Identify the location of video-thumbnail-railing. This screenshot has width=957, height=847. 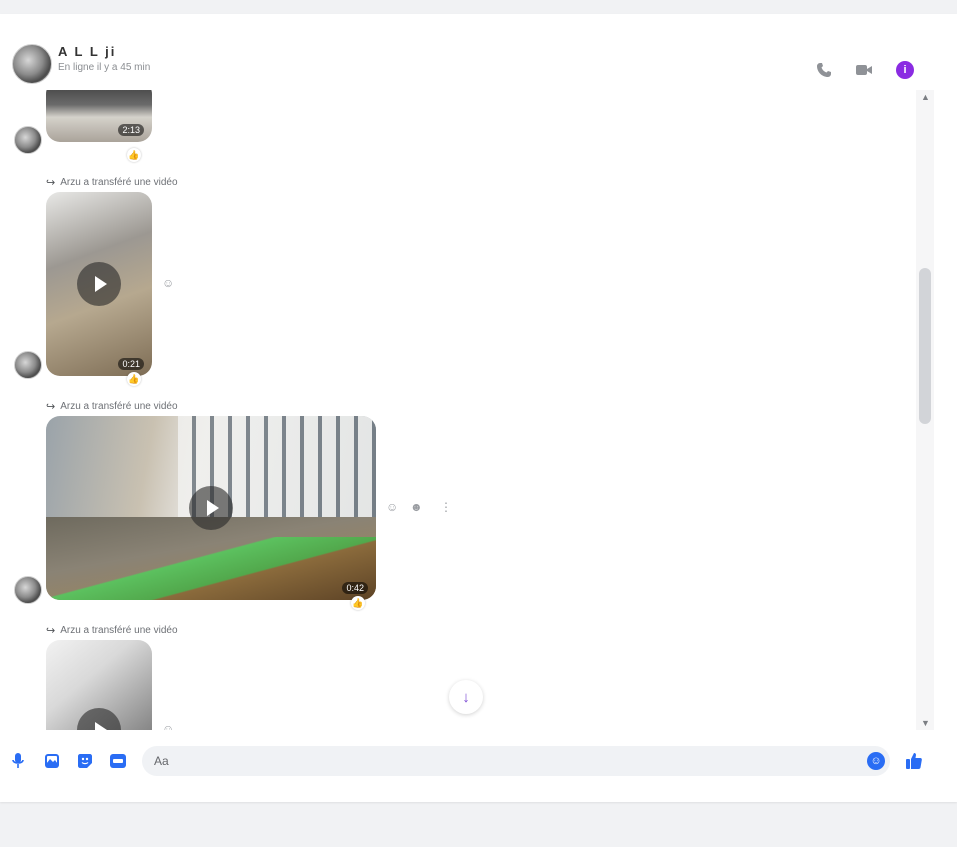
(211, 568).